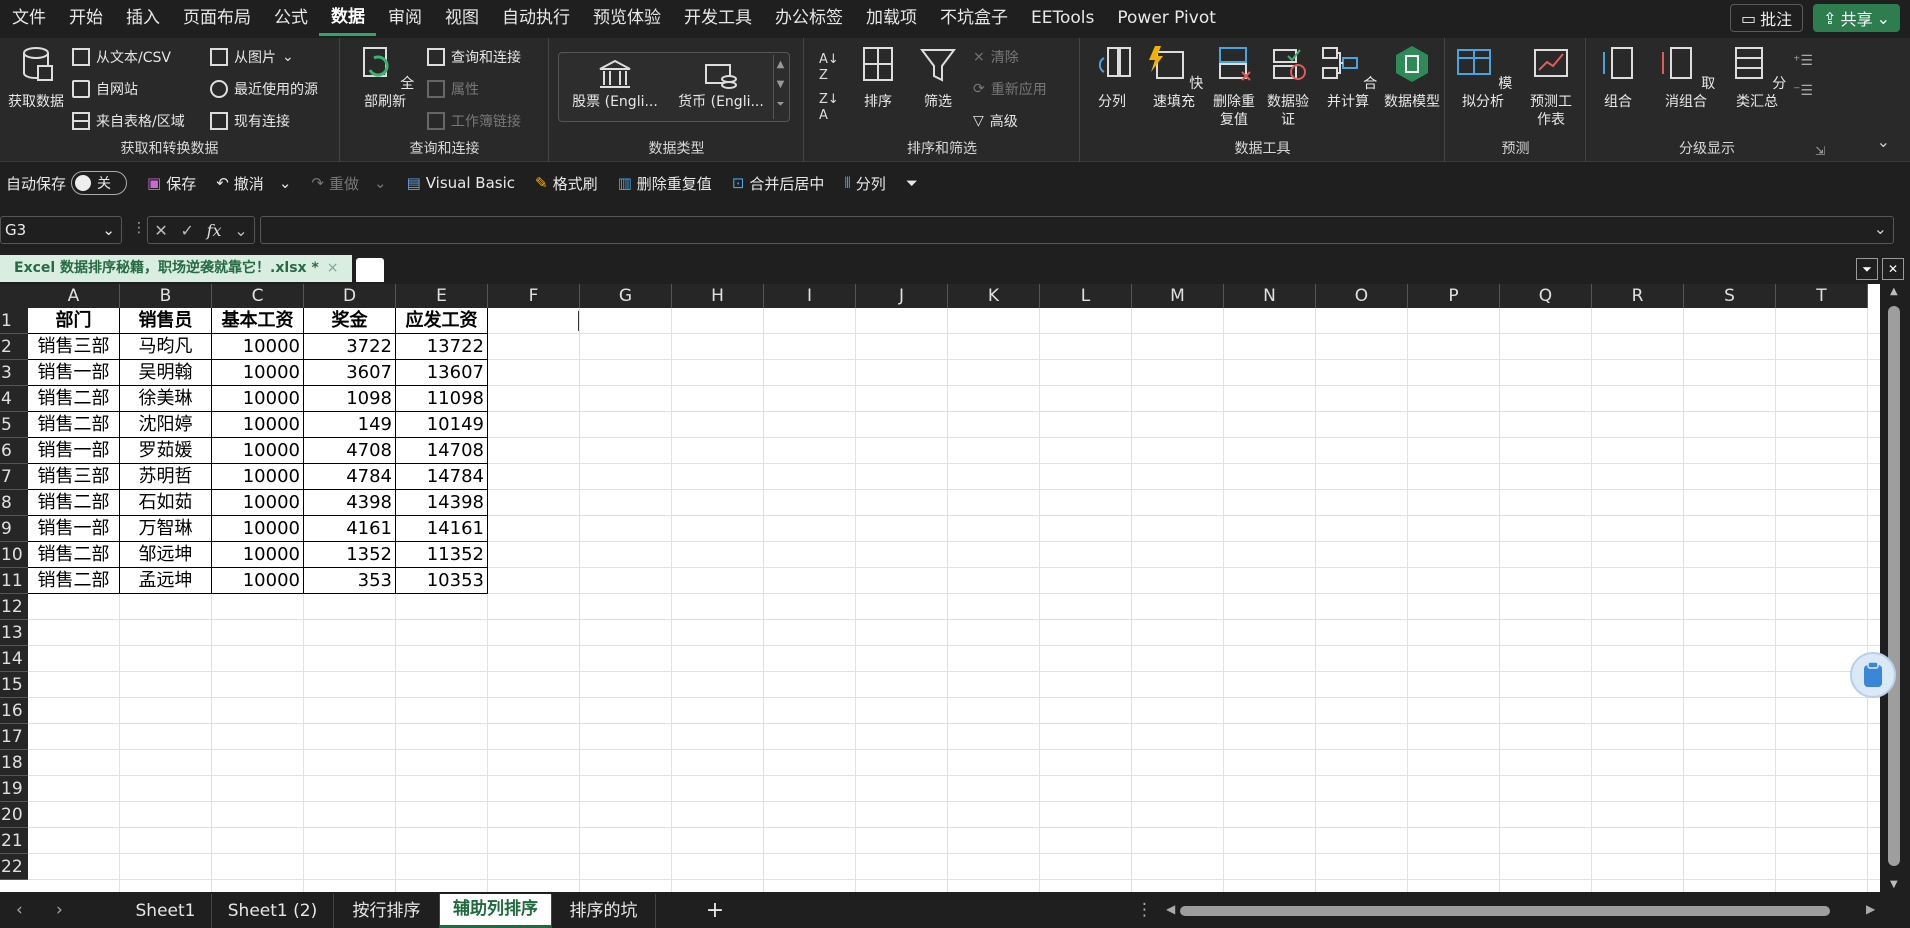 The width and height of the screenshot is (1910, 928). I want to click on table-cell: 149, so click(350, 425).